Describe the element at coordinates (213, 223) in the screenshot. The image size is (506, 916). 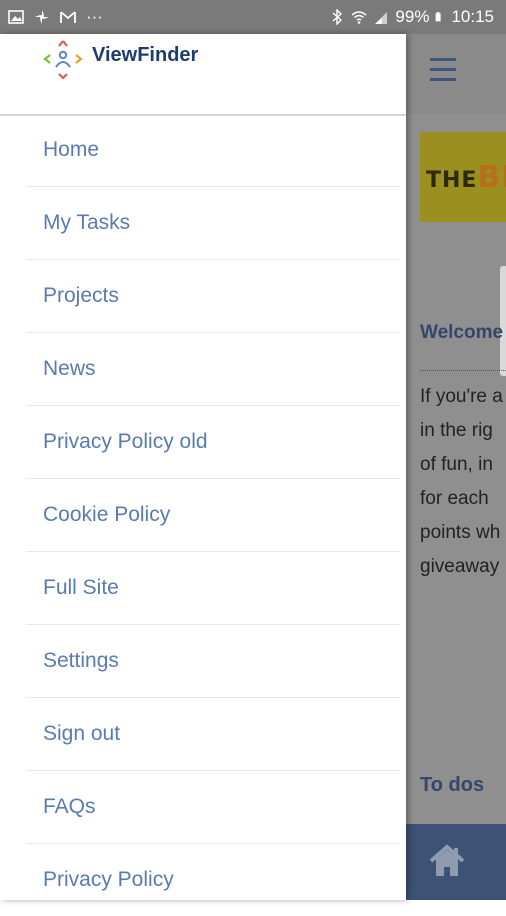
I see `menu-item-my-tasks: My Tasks` at that location.